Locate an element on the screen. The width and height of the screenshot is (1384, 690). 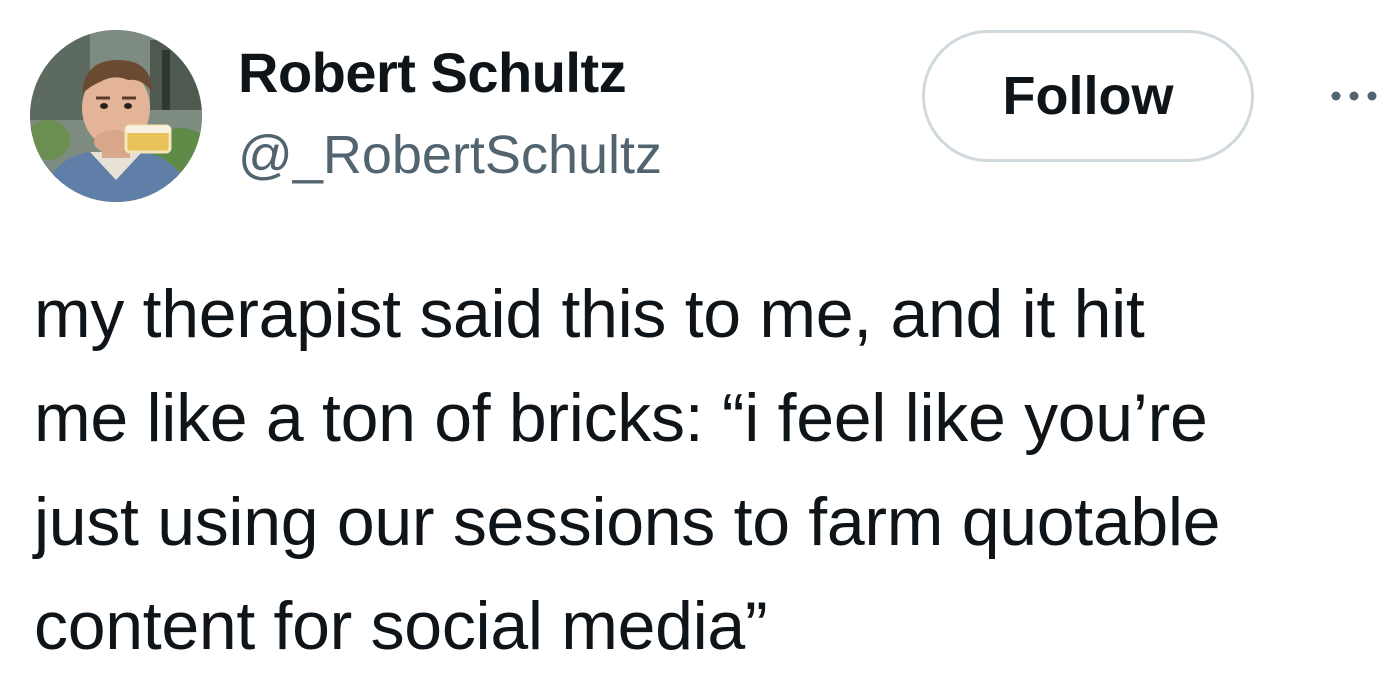
author-handle: @_RobertSchultz is located at coordinates (450, 155).